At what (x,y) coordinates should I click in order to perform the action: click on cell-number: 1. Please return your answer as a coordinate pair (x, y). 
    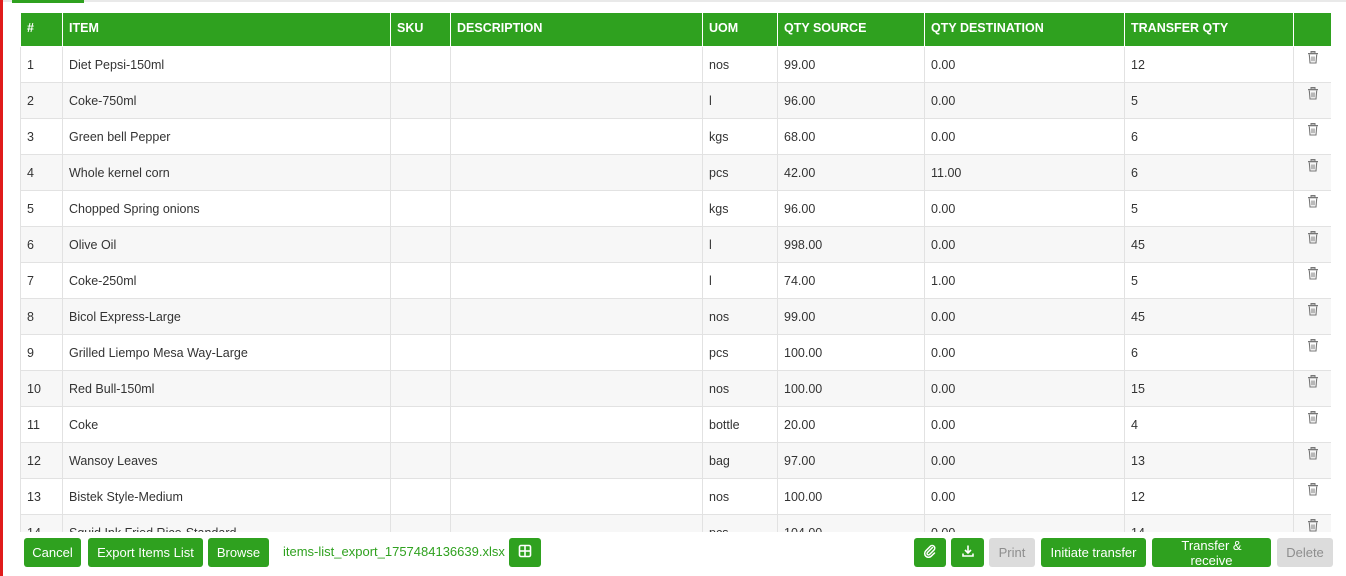
    Looking at the image, I should click on (41, 64).